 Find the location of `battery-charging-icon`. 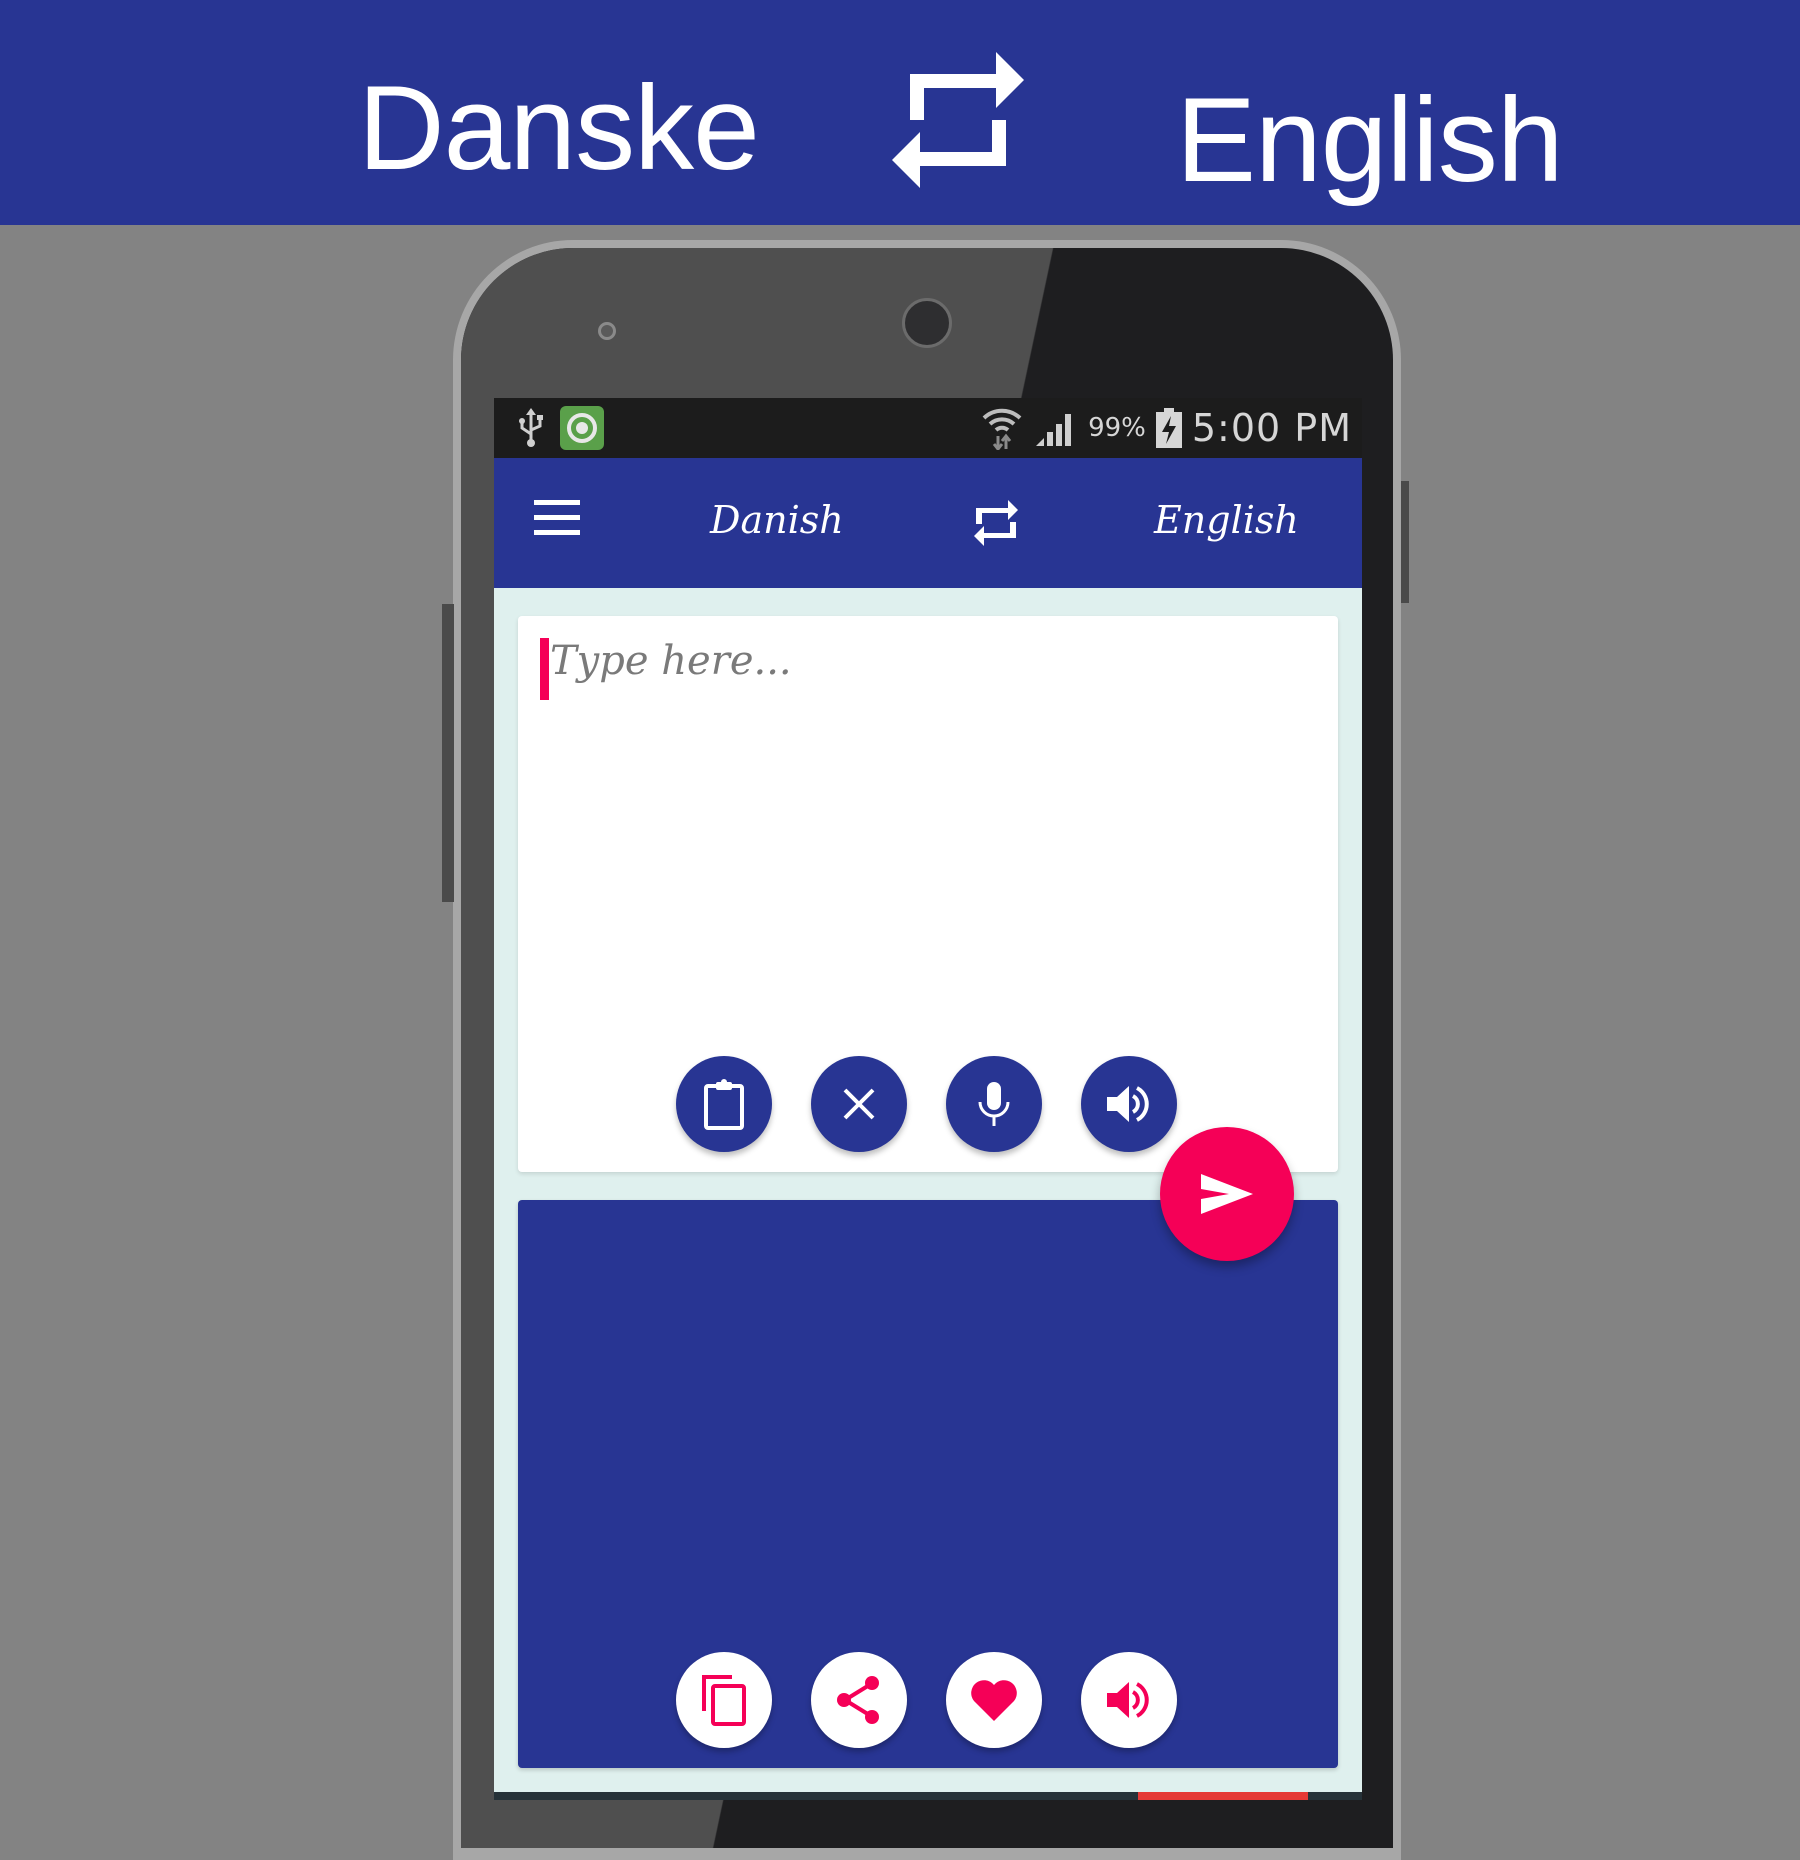

battery-charging-icon is located at coordinates (1168, 428).